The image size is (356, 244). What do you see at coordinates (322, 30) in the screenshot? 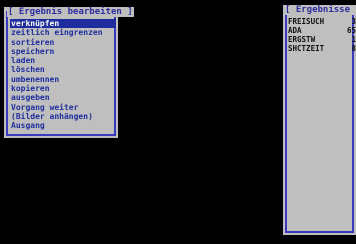
I see `result-row: ADA 65` at bounding box center [322, 30].